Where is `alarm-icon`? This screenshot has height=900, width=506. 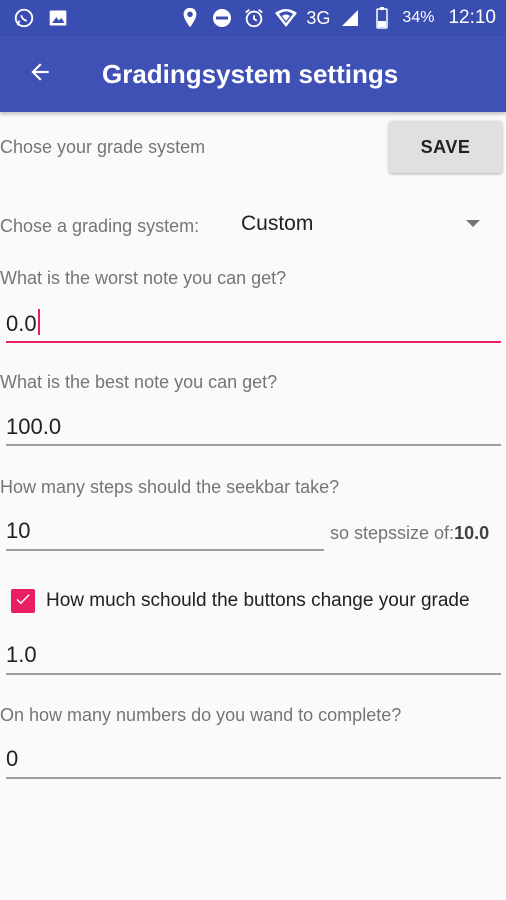
alarm-icon is located at coordinates (254, 18).